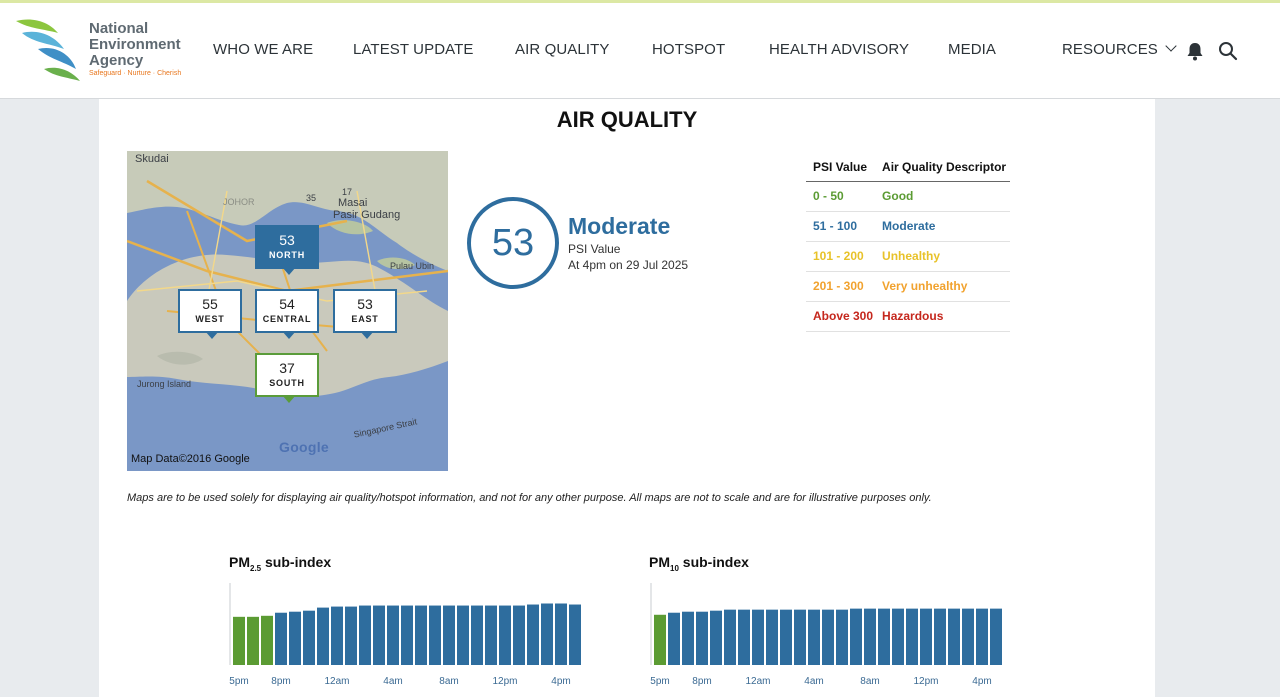 This screenshot has width=1280, height=697. I want to click on psi-table-header-value: PSI Value, so click(841, 167).